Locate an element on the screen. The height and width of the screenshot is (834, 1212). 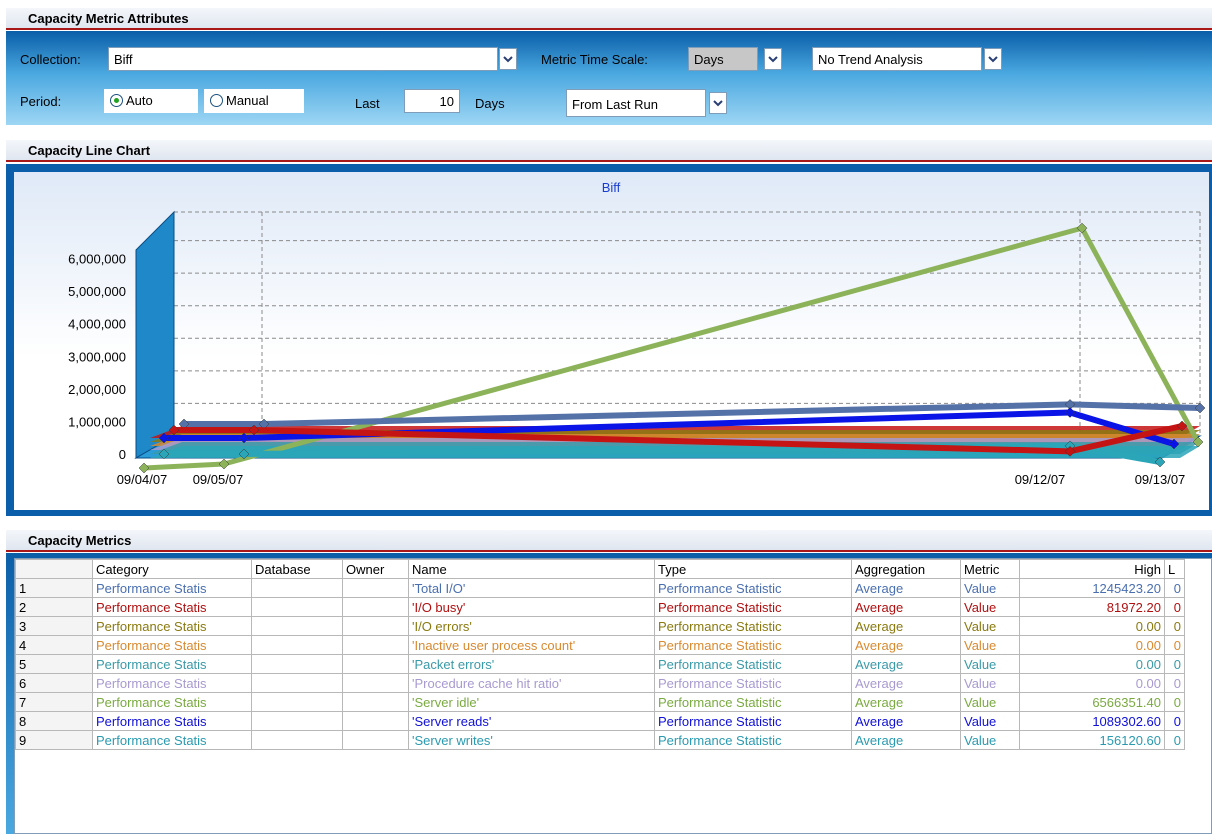
cell-high: 6566351.40 is located at coordinates (1092, 702).